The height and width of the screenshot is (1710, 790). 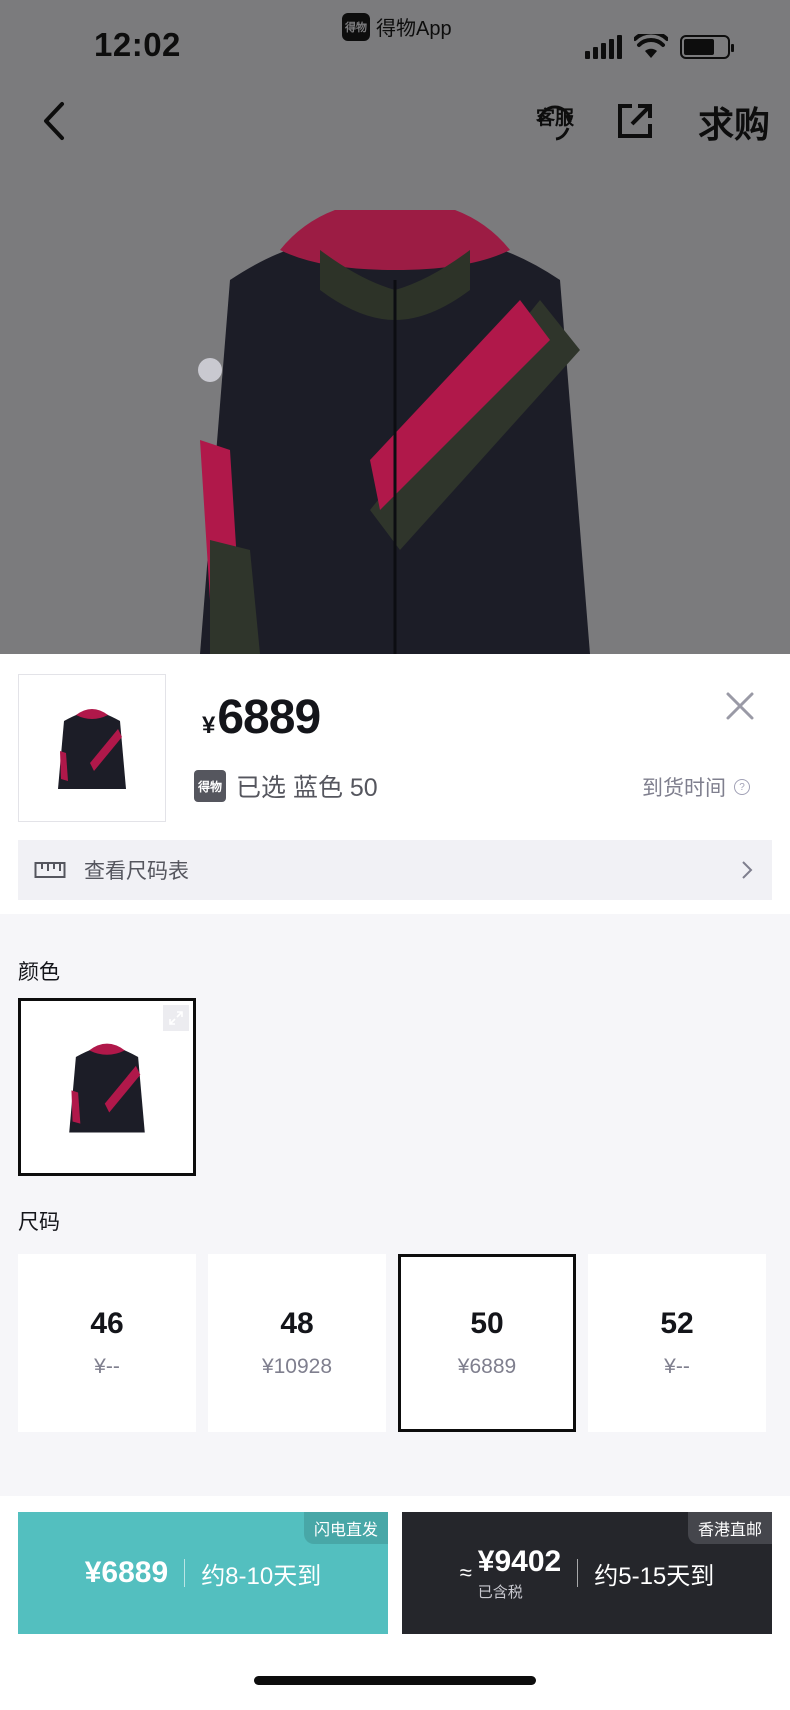 I want to click on app-indicator: 得物 得物App, so click(x=397, y=26).